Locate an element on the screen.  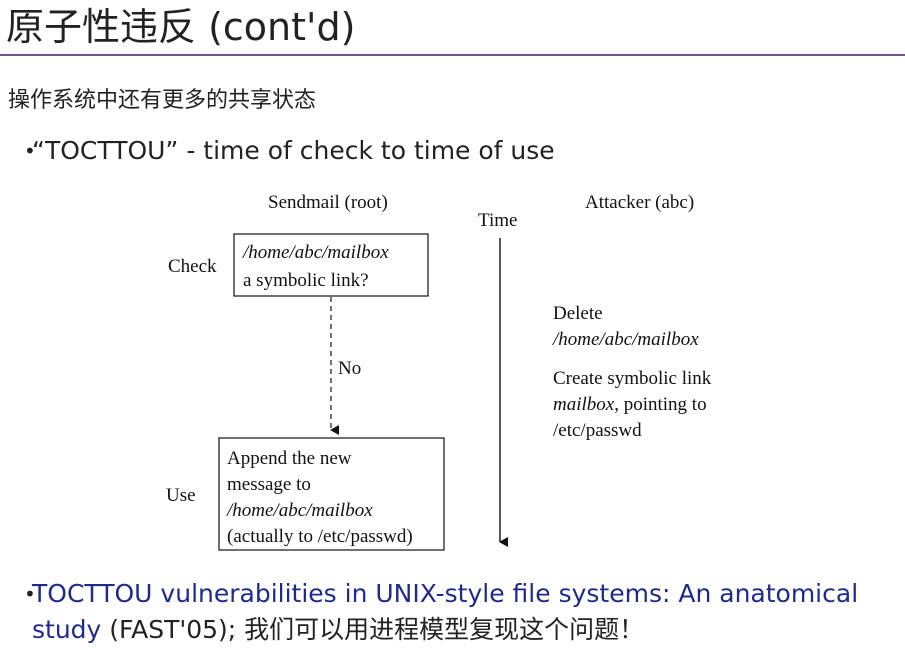
attacker-delete-path: /home/abc/mailbox is located at coordinates (625, 339).